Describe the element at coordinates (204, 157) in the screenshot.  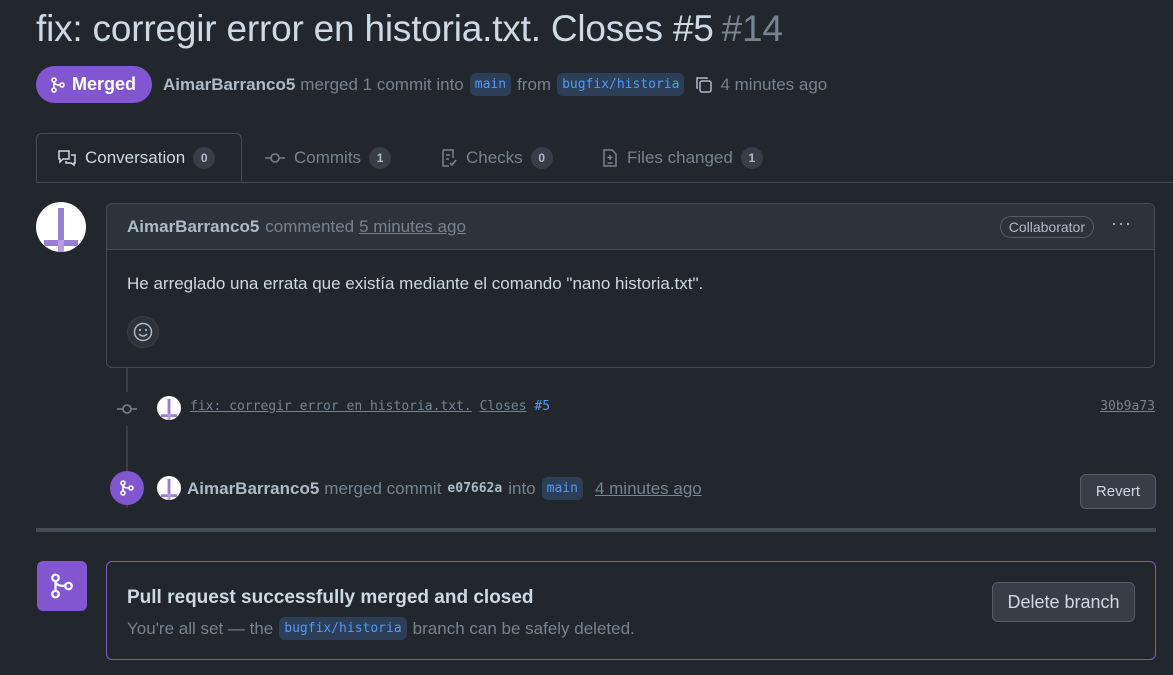
I see `tab-conversation-count: 0` at that location.